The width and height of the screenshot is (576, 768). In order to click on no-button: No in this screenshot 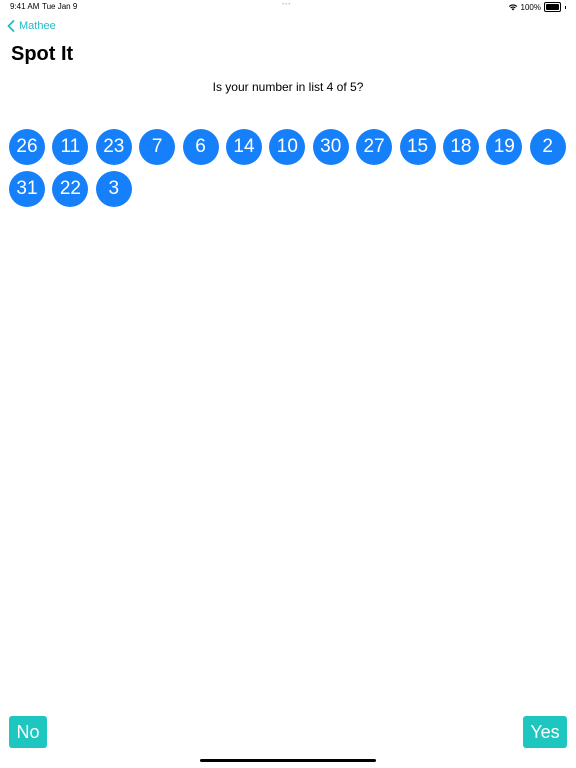, I will do `click(28, 732)`.